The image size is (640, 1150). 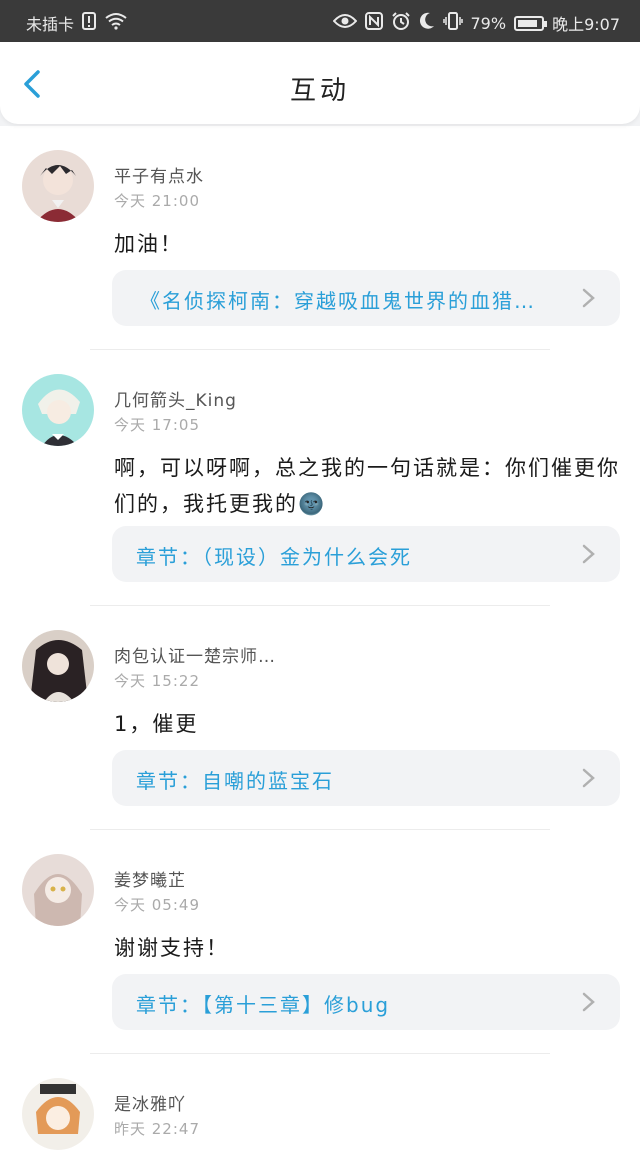 I want to click on nav-bar: 互动, so click(x=320, y=84).